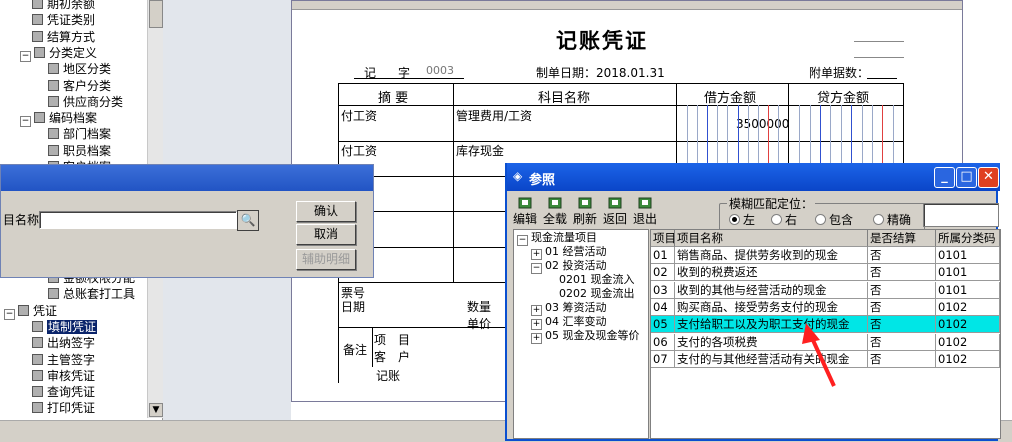 The height and width of the screenshot is (442, 1012). What do you see at coordinates (138, 220) in the screenshot?
I see `account-name-input` at bounding box center [138, 220].